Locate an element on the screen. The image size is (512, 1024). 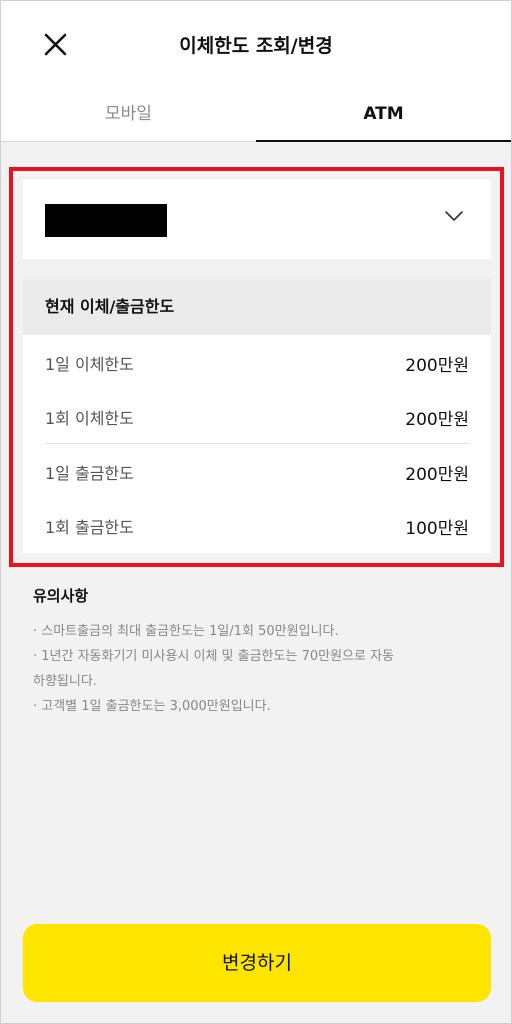
notice-item: 하향됩니다. is located at coordinates (65, 681).